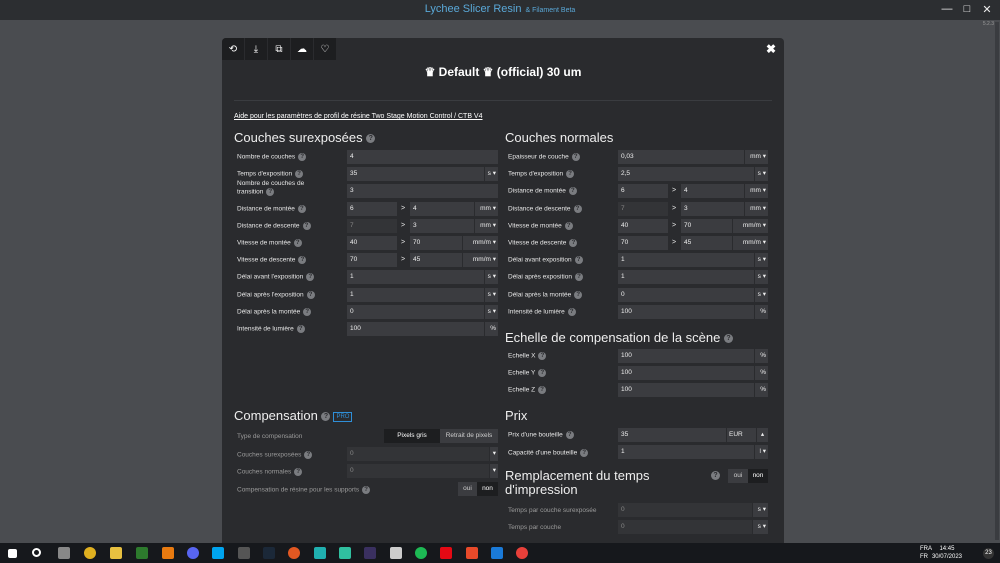 The width and height of the screenshot is (1000, 563). I want to click on clock: 14:45 30/07/2023, so click(947, 553).